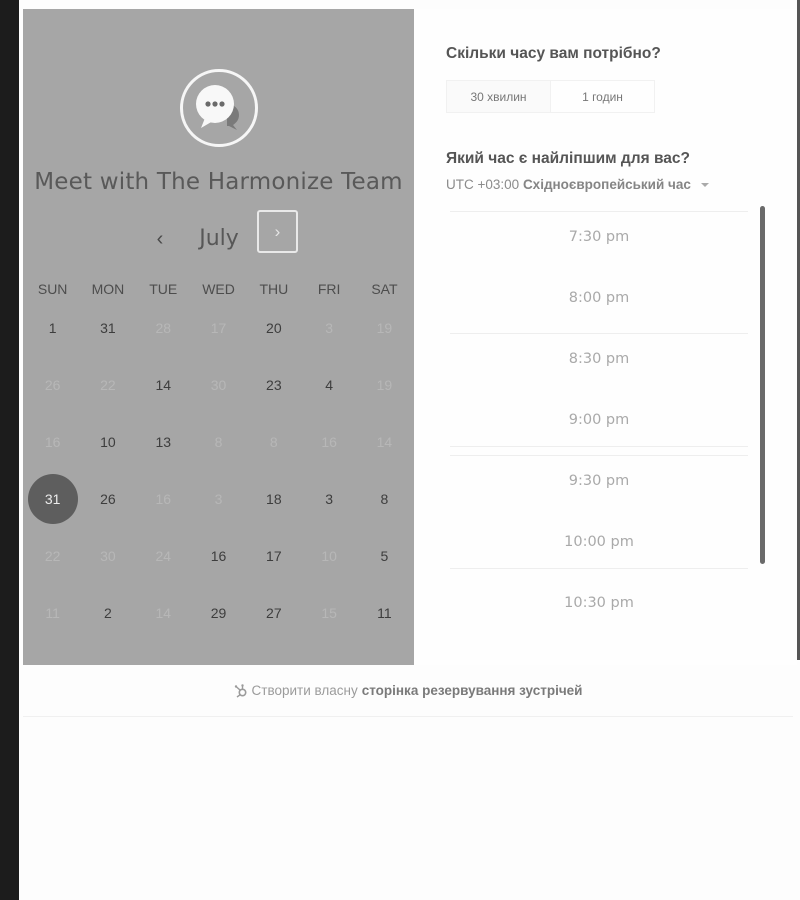 The image size is (800, 900). Describe the element at coordinates (599, 237) in the screenshot. I see `time-slot: 7:30 pm` at that location.